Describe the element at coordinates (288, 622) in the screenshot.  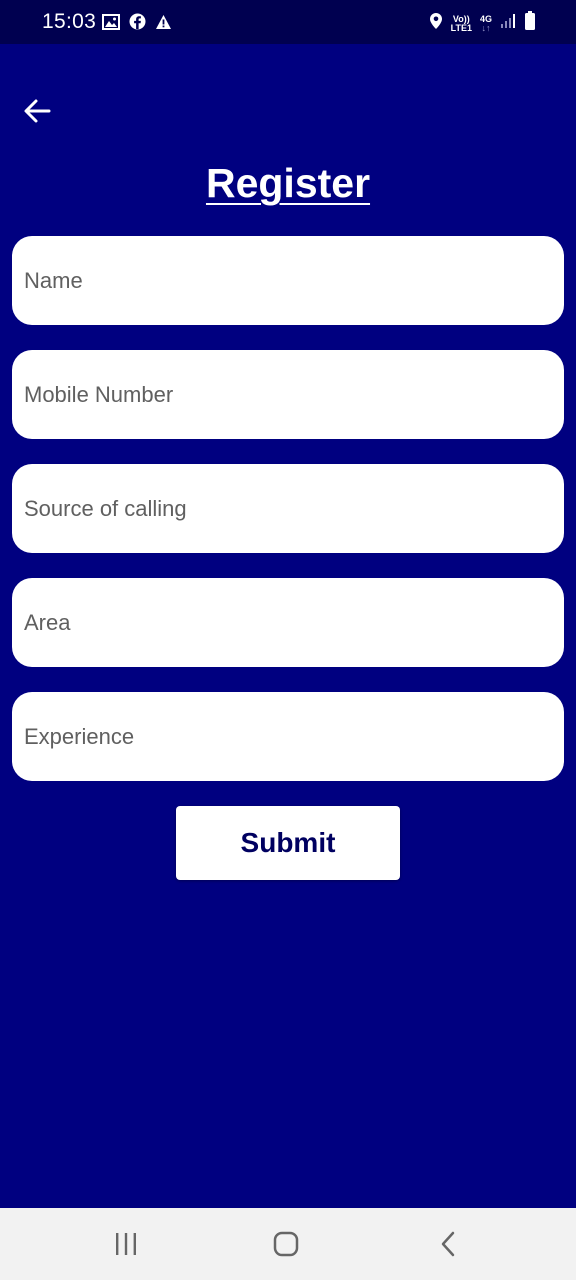
I see `area-input` at that location.